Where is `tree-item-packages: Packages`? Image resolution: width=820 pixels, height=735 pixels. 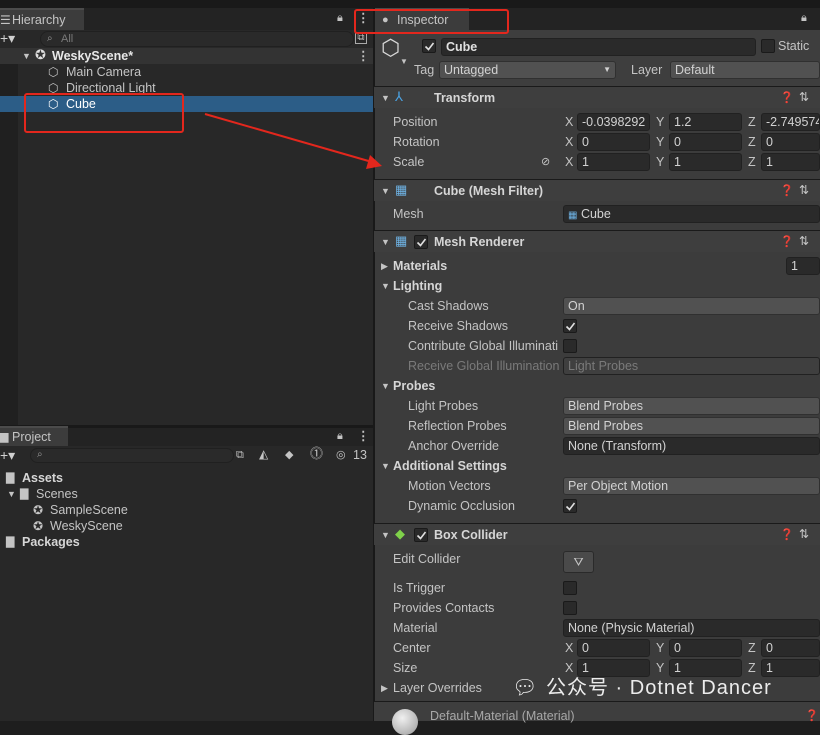
tree-item-packages: Packages is located at coordinates (51, 542).